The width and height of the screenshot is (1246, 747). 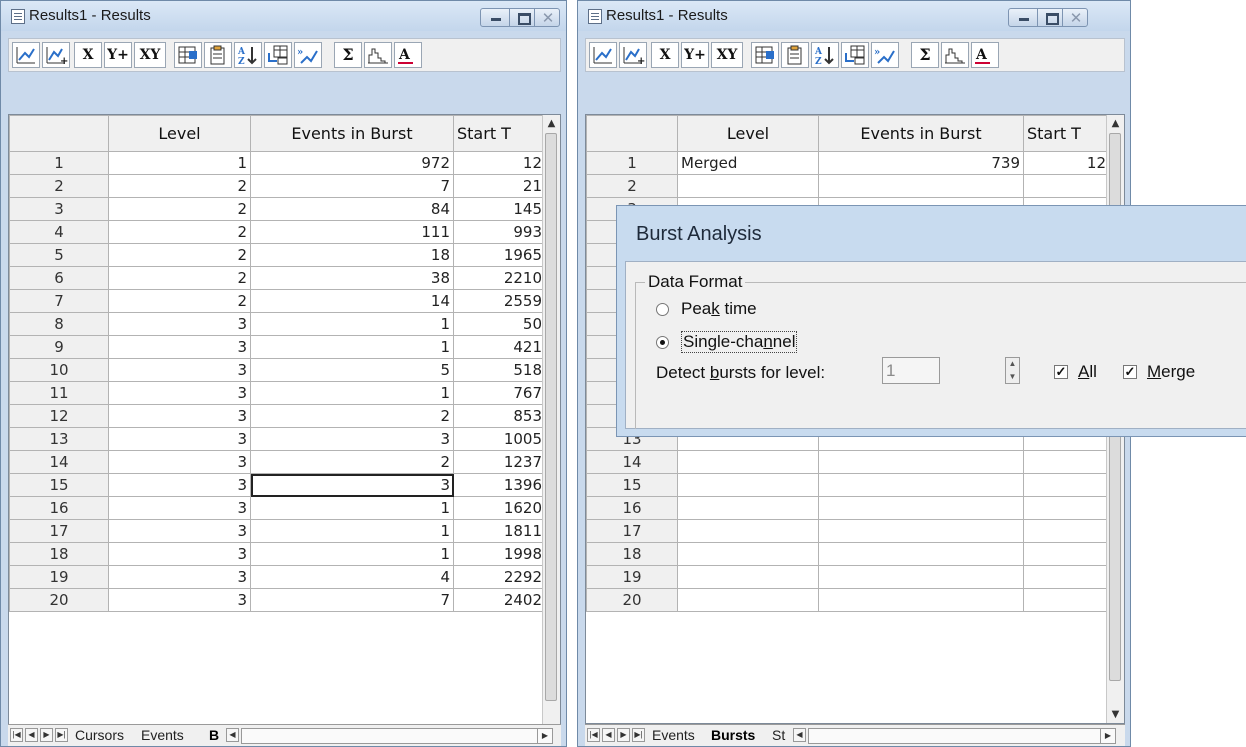 I want to click on set-y-plus-button: Y+, so click(x=118, y=55).